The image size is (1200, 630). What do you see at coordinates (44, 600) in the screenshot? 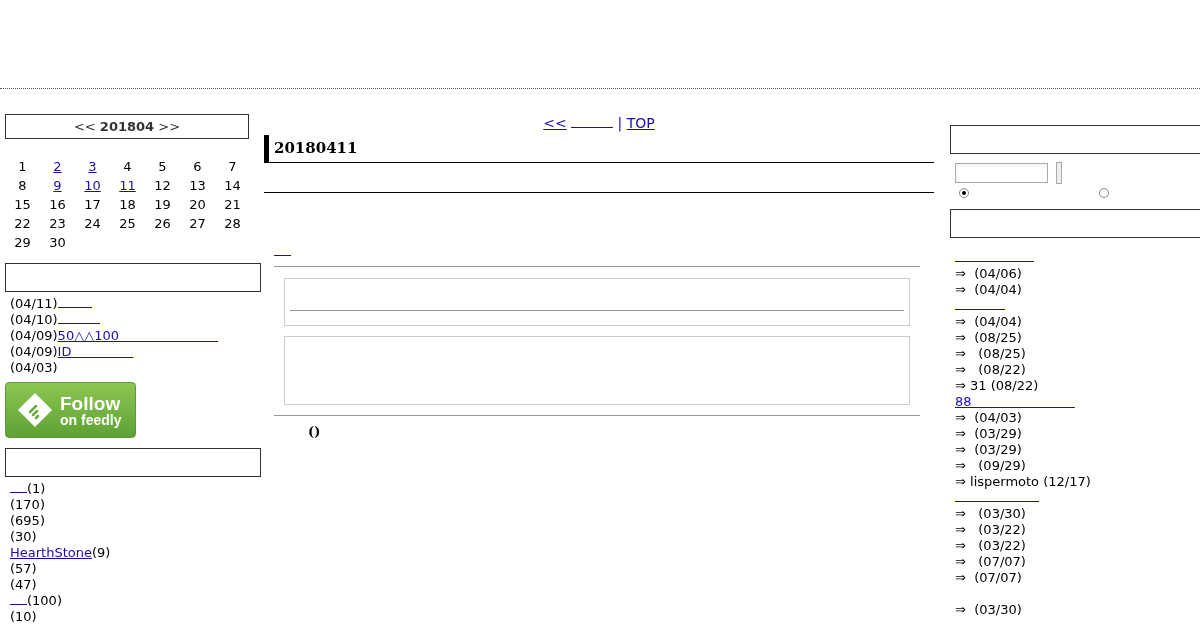
I see `category-count: (100)` at bounding box center [44, 600].